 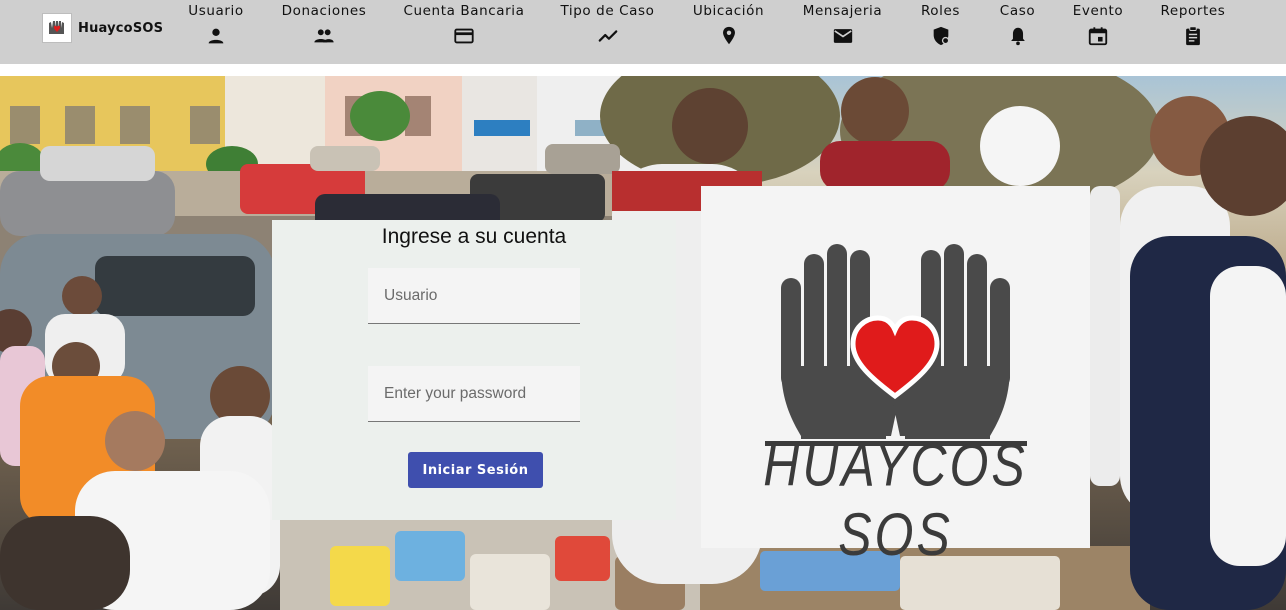 I want to click on nav-label: Evento, so click(x=1098, y=11).